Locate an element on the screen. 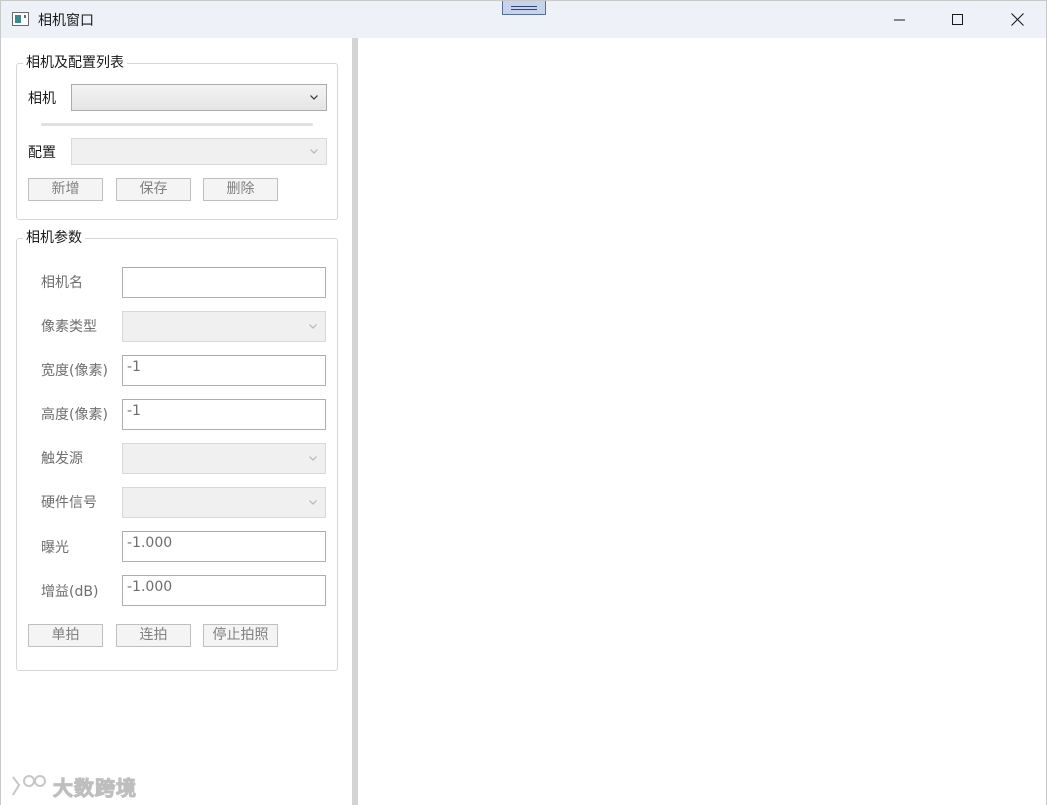 Image resolution: width=1047 pixels, height=805 pixels. exposure-label: 曝光 is located at coordinates (55, 548).